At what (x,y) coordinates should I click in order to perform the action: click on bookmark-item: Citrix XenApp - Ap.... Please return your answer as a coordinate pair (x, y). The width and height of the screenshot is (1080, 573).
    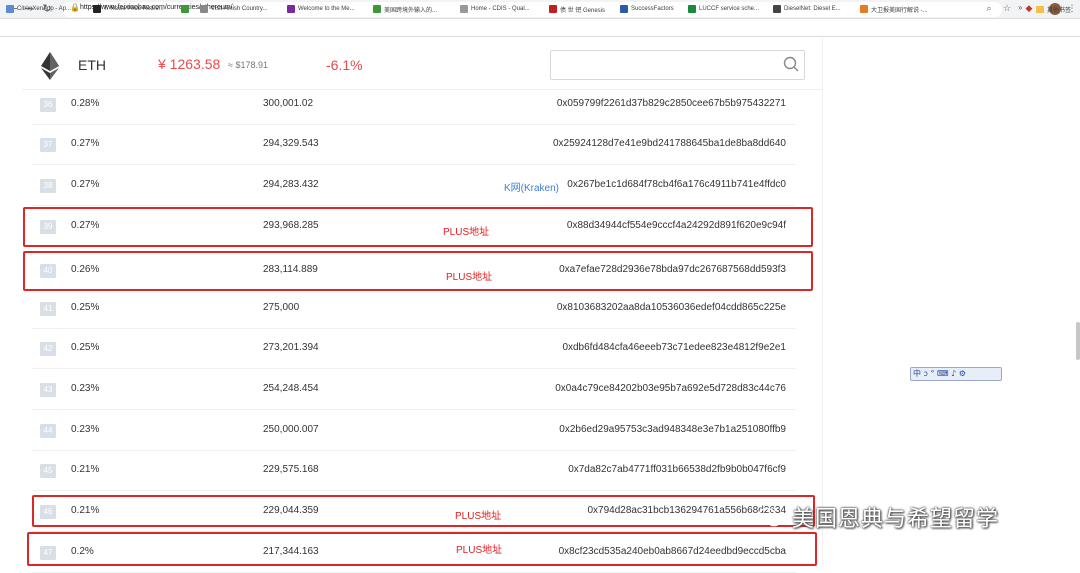
    Looking at the image, I should click on (38, 9).